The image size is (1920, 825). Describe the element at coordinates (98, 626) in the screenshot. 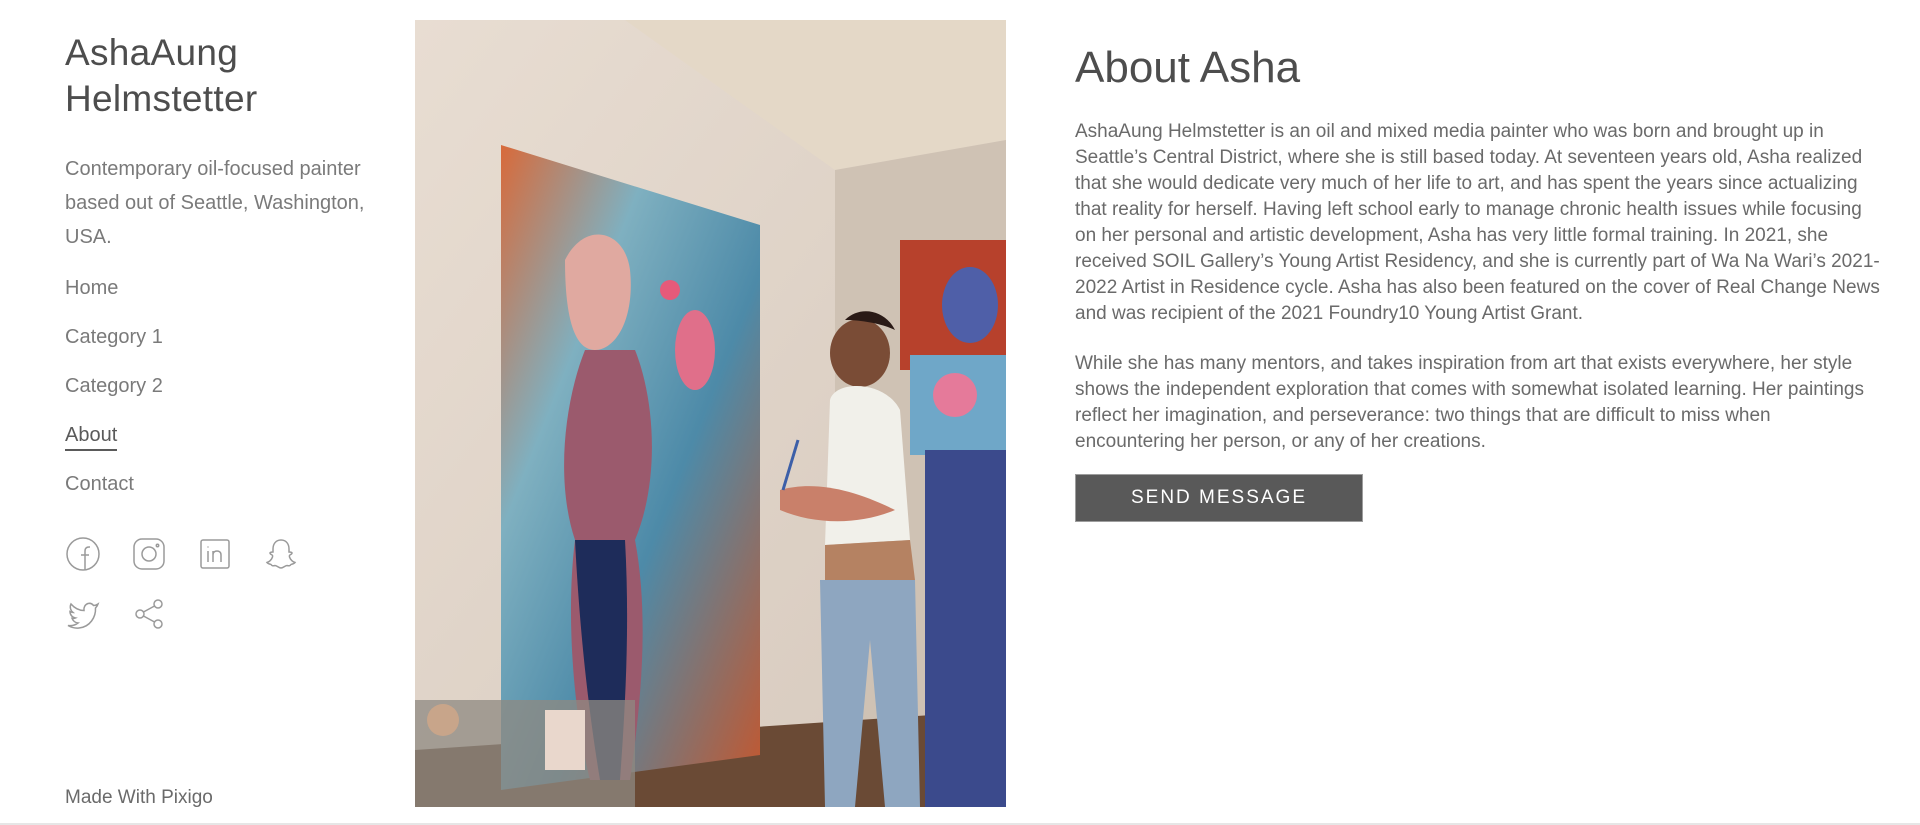

I see `twitter-icon` at that location.